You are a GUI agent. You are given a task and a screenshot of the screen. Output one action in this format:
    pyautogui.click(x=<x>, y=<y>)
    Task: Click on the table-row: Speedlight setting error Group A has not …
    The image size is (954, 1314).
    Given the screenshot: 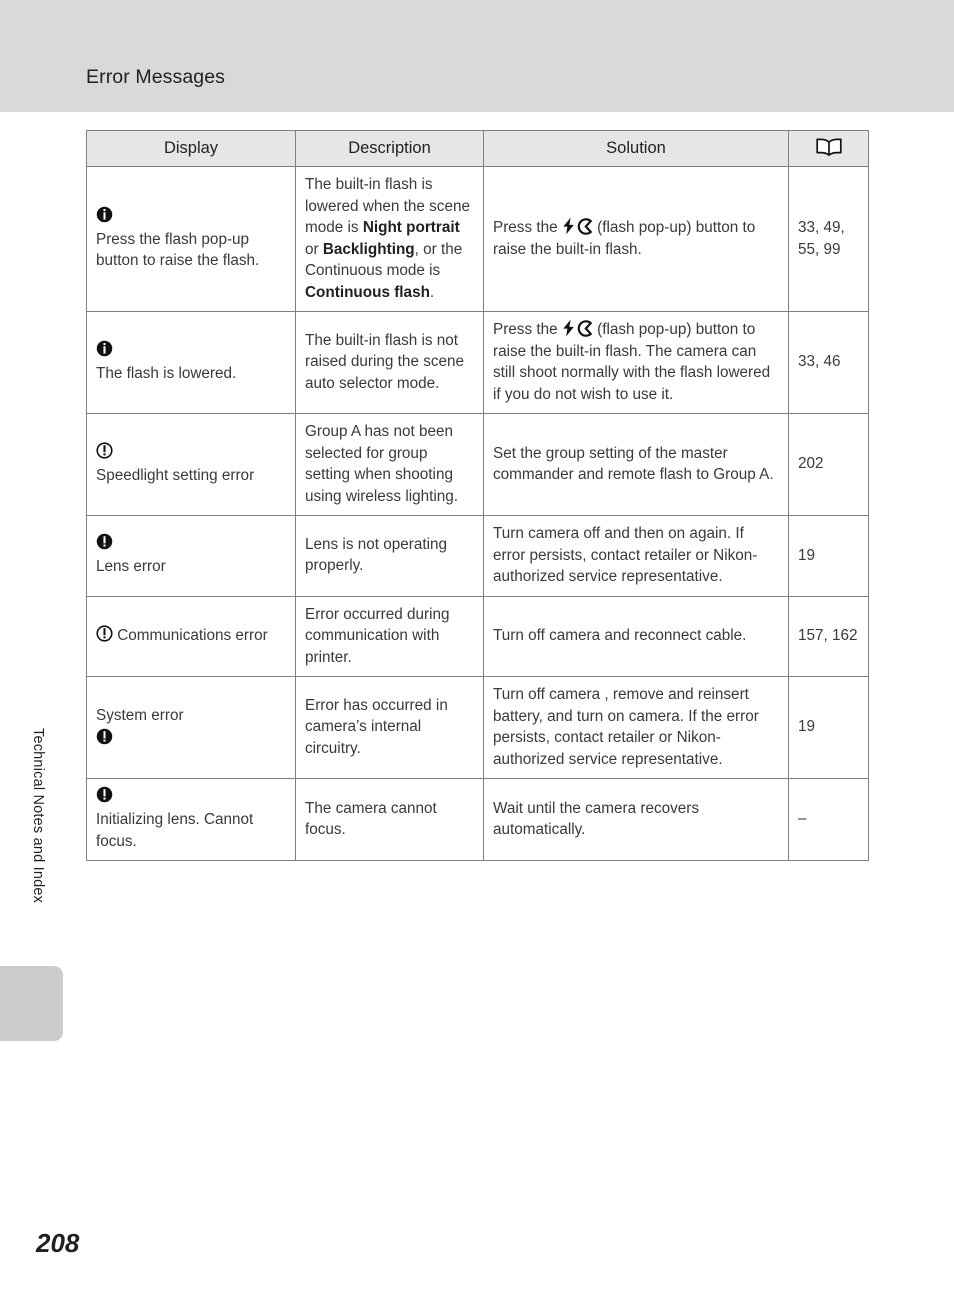 What is the action you would take?
    pyautogui.click(x=477, y=464)
    